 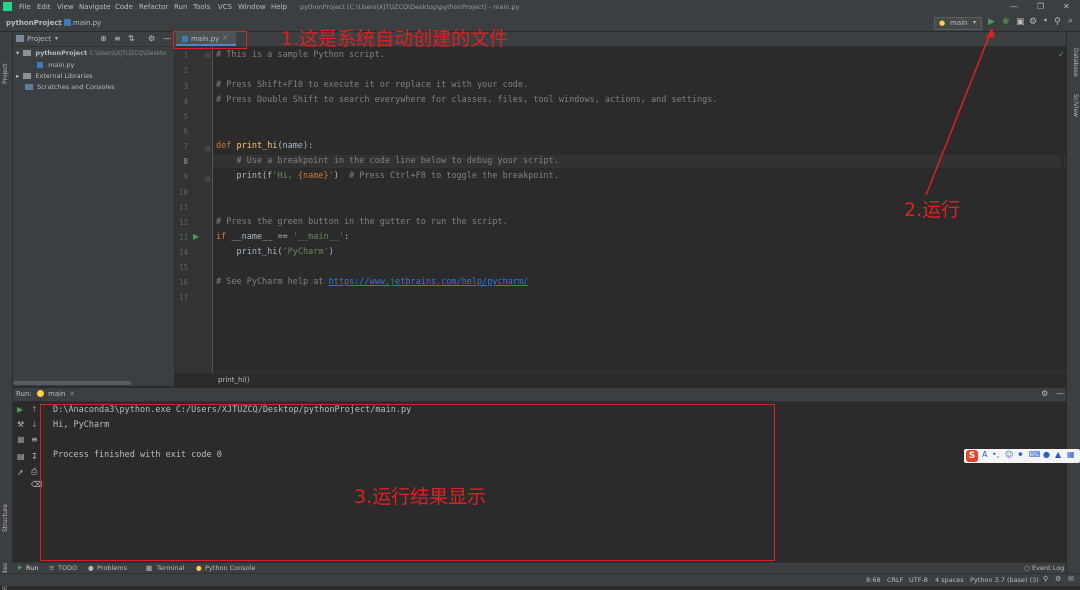 What do you see at coordinates (958, 23) in the screenshot?
I see `run-config-select: ● main ▾` at bounding box center [958, 23].